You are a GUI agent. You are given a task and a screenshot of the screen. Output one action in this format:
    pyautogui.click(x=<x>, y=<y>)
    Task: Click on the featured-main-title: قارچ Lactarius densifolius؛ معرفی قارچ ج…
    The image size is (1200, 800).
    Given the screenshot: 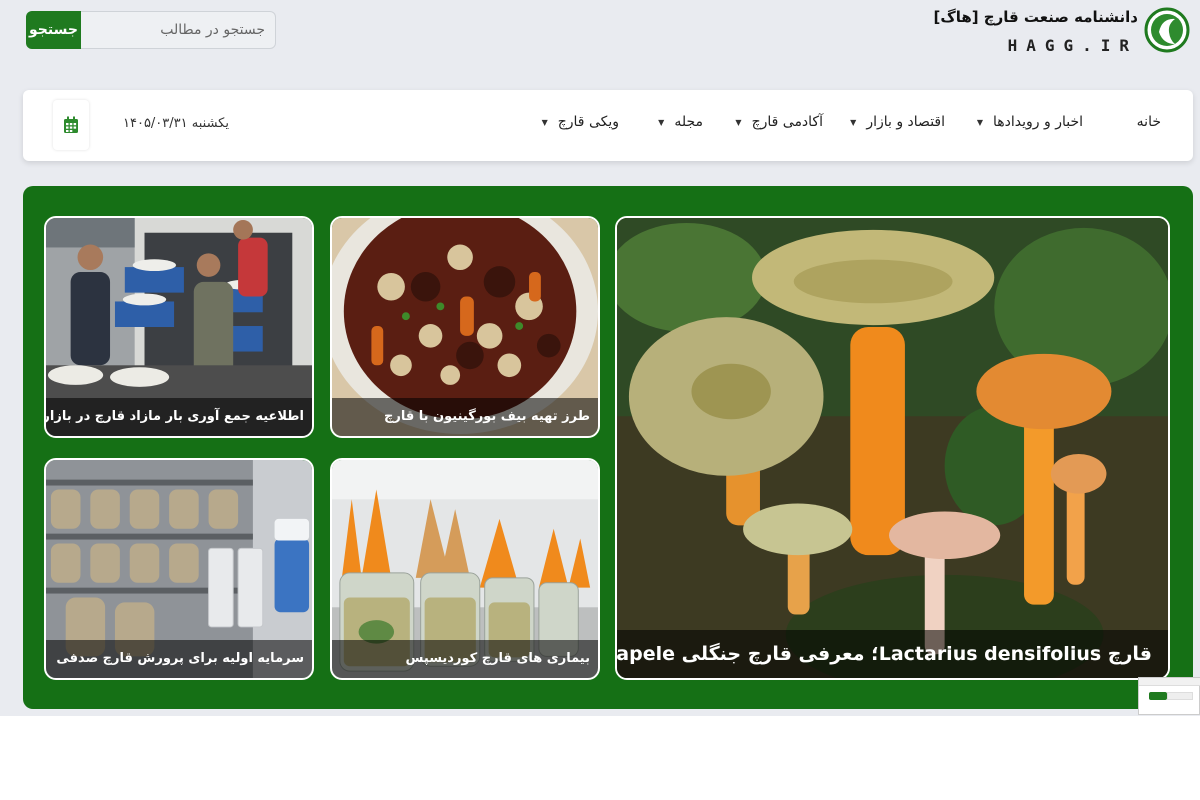 What is the action you would take?
    pyautogui.click(x=892, y=654)
    